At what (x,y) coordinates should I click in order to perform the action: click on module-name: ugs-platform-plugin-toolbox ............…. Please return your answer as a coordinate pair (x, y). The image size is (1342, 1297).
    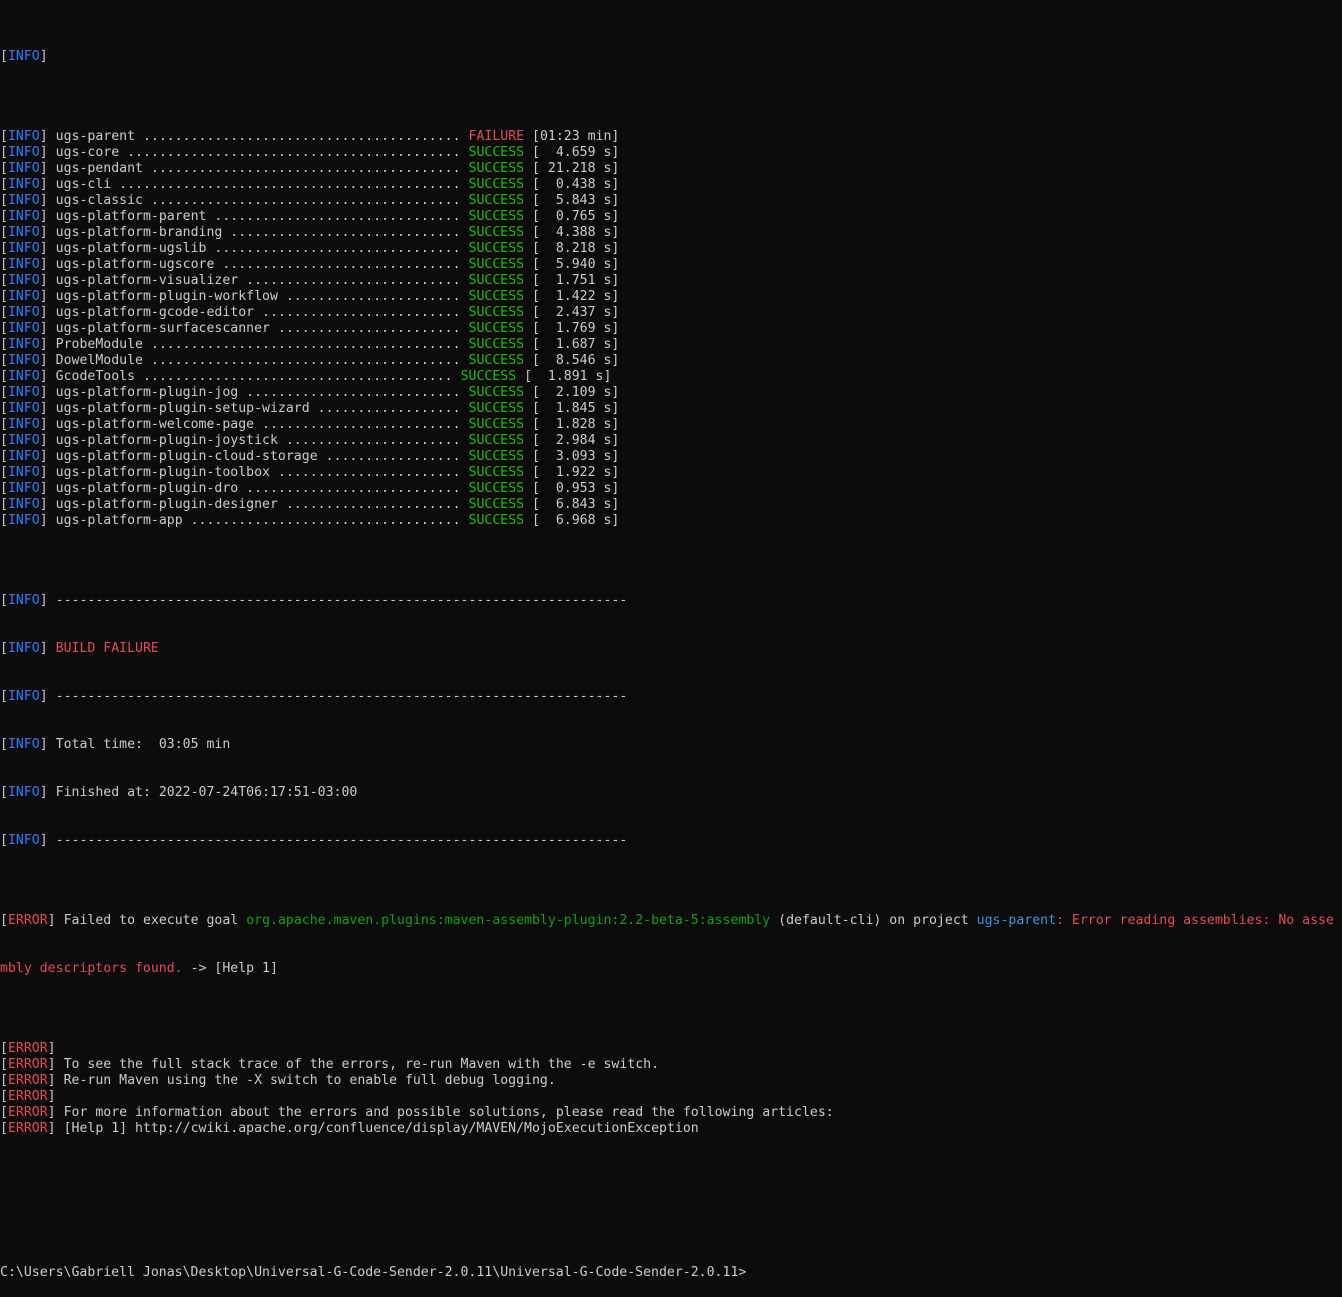
    Looking at the image, I should click on (258, 472).